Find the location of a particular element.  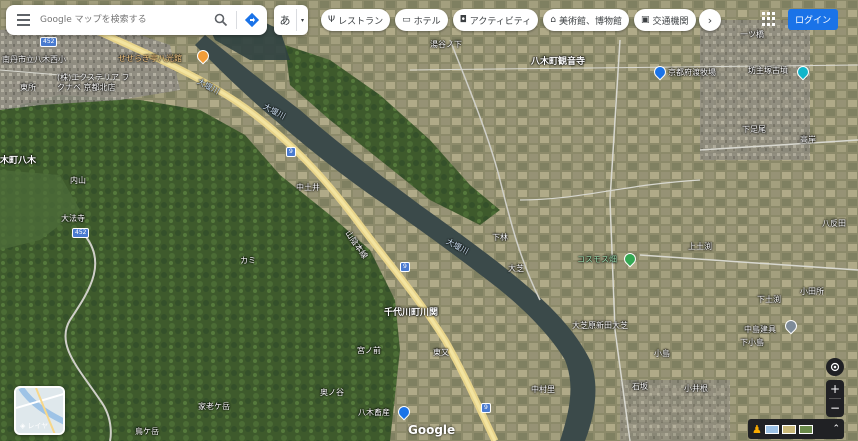

map-label: 中島建具 is located at coordinates (760, 329).